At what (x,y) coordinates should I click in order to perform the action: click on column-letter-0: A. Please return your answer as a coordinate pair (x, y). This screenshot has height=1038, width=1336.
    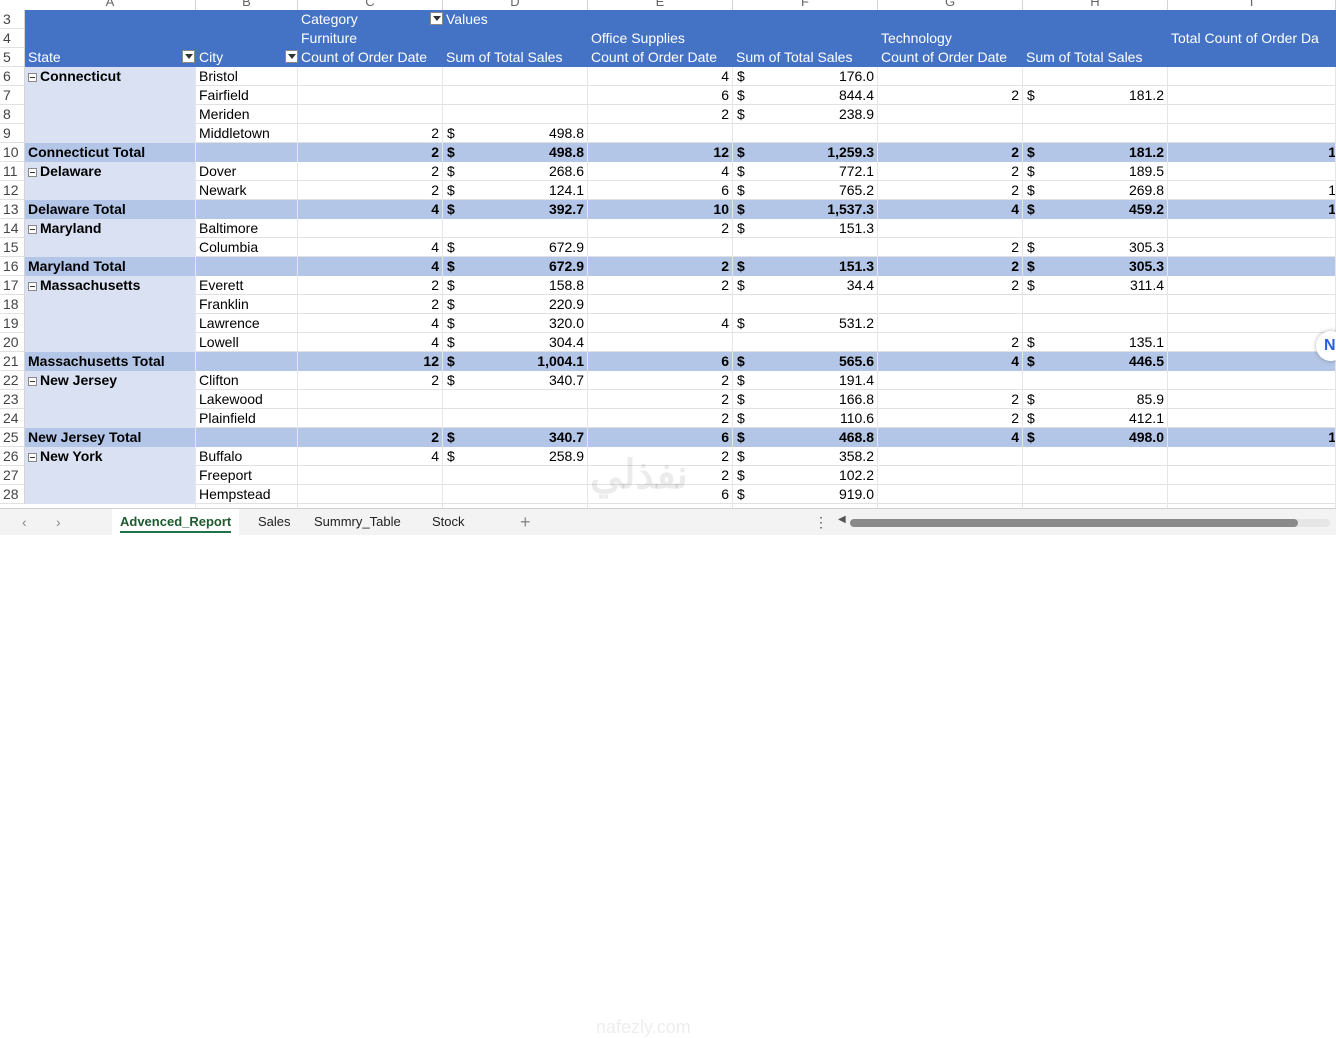
    Looking at the image, I should click on (110, 5).